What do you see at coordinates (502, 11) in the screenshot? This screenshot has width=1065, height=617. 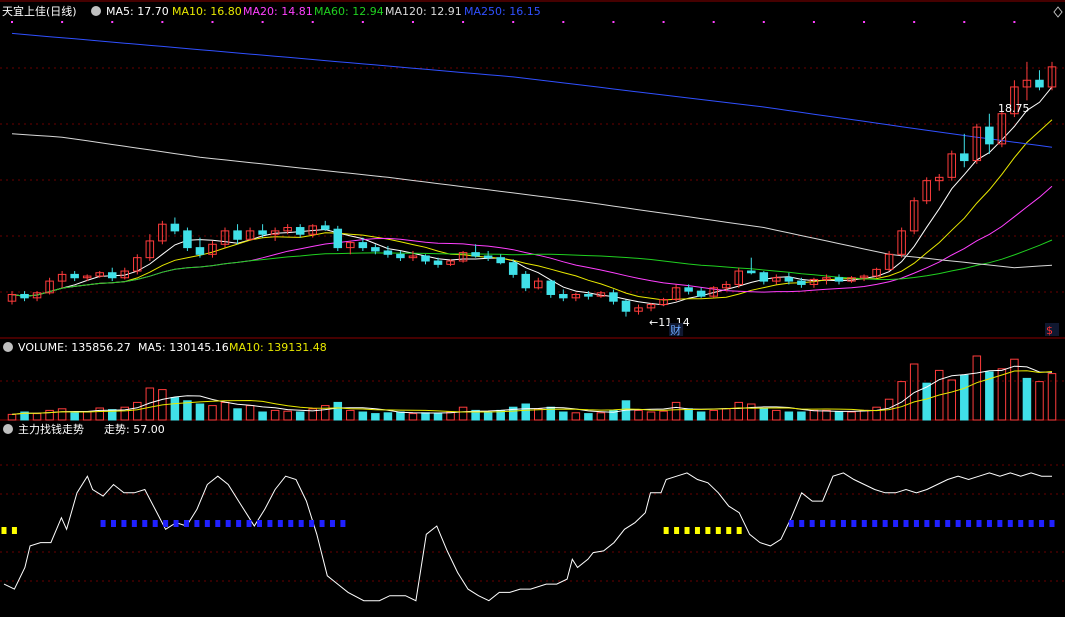 I see `ma250-label: MA250: 16.15` at bounding box center [502, 11].